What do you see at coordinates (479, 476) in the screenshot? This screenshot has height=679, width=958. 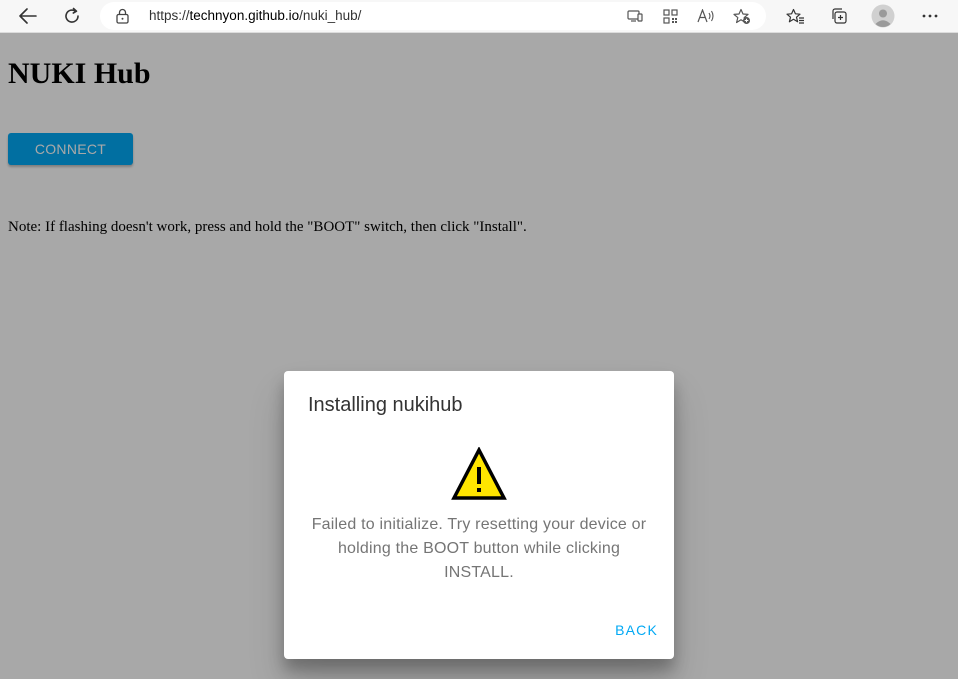 I see `warning-icon` at bounding box center [479, 476].